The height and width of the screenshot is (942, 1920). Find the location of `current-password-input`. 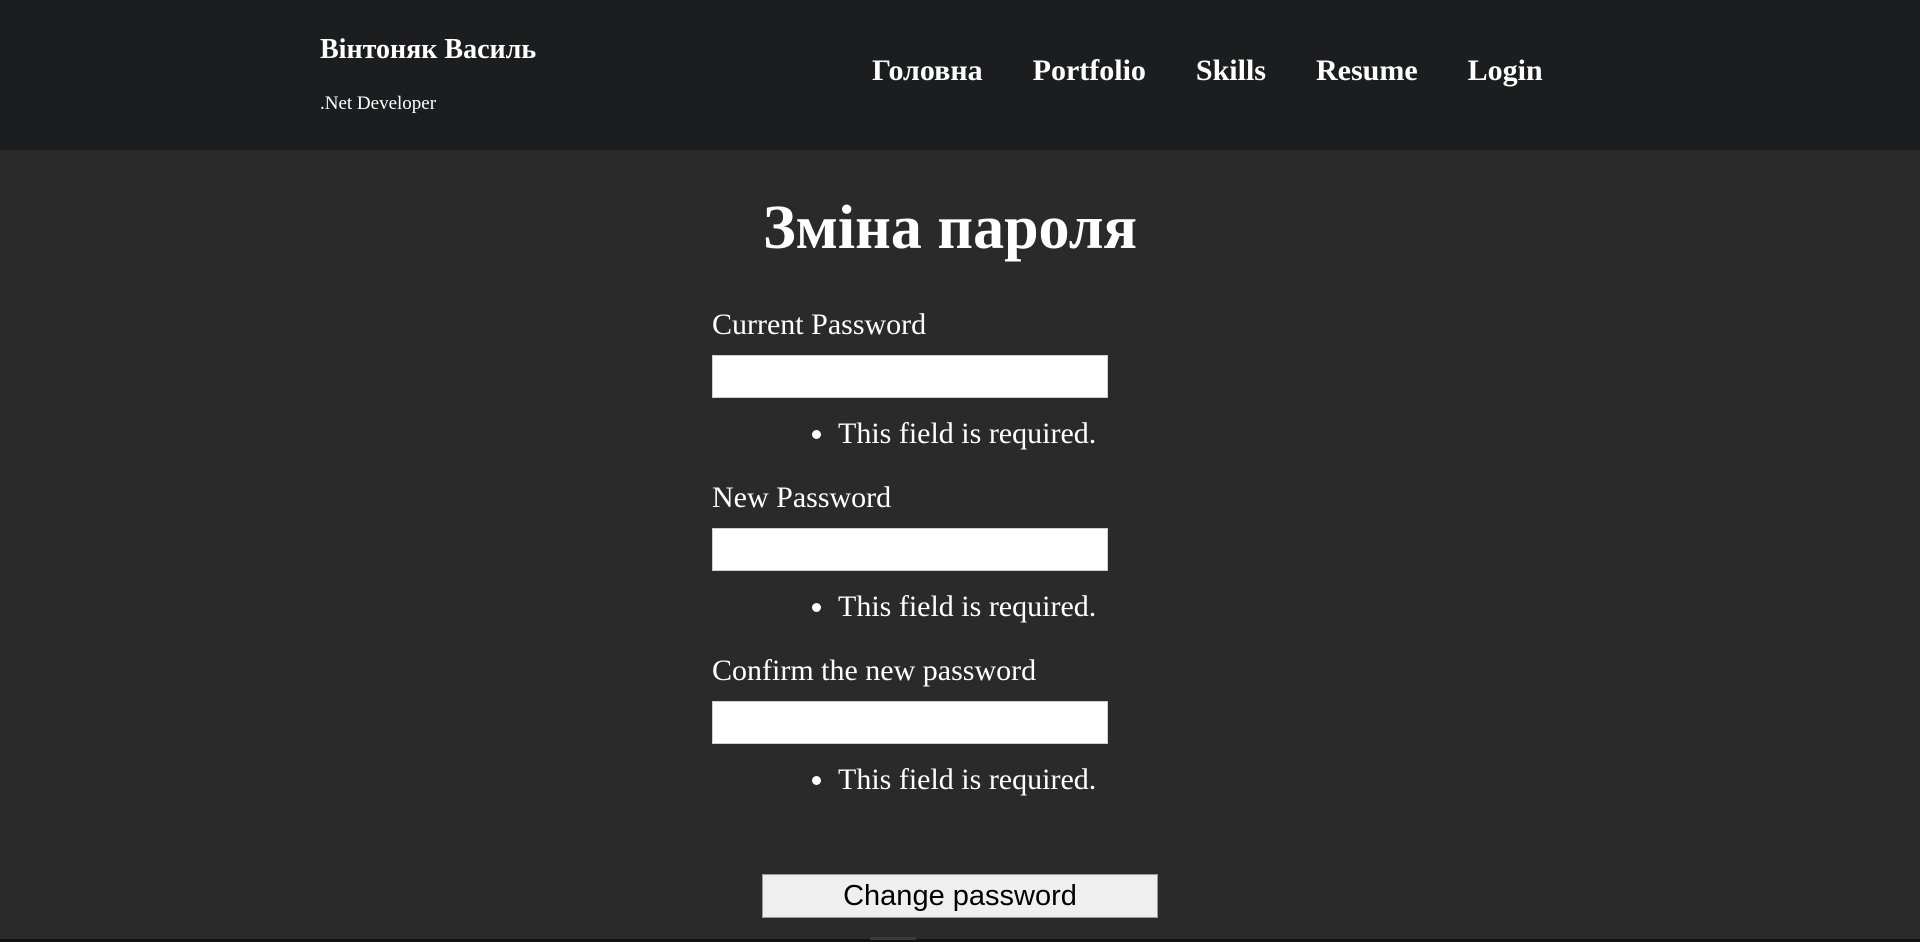

current-password-input is located at coordinates (910, 376).